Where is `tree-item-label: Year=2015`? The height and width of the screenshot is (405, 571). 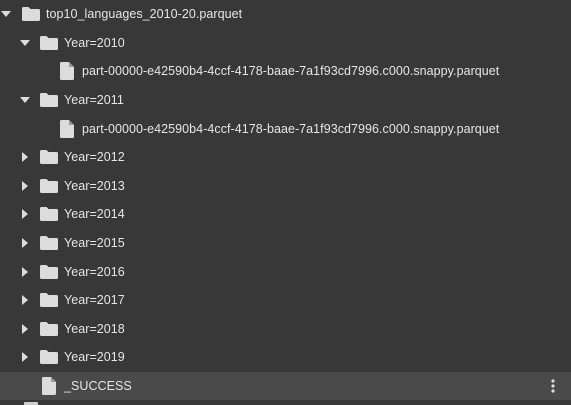
tree-item-label: Year=2015 is located at coordinates (94, 243).